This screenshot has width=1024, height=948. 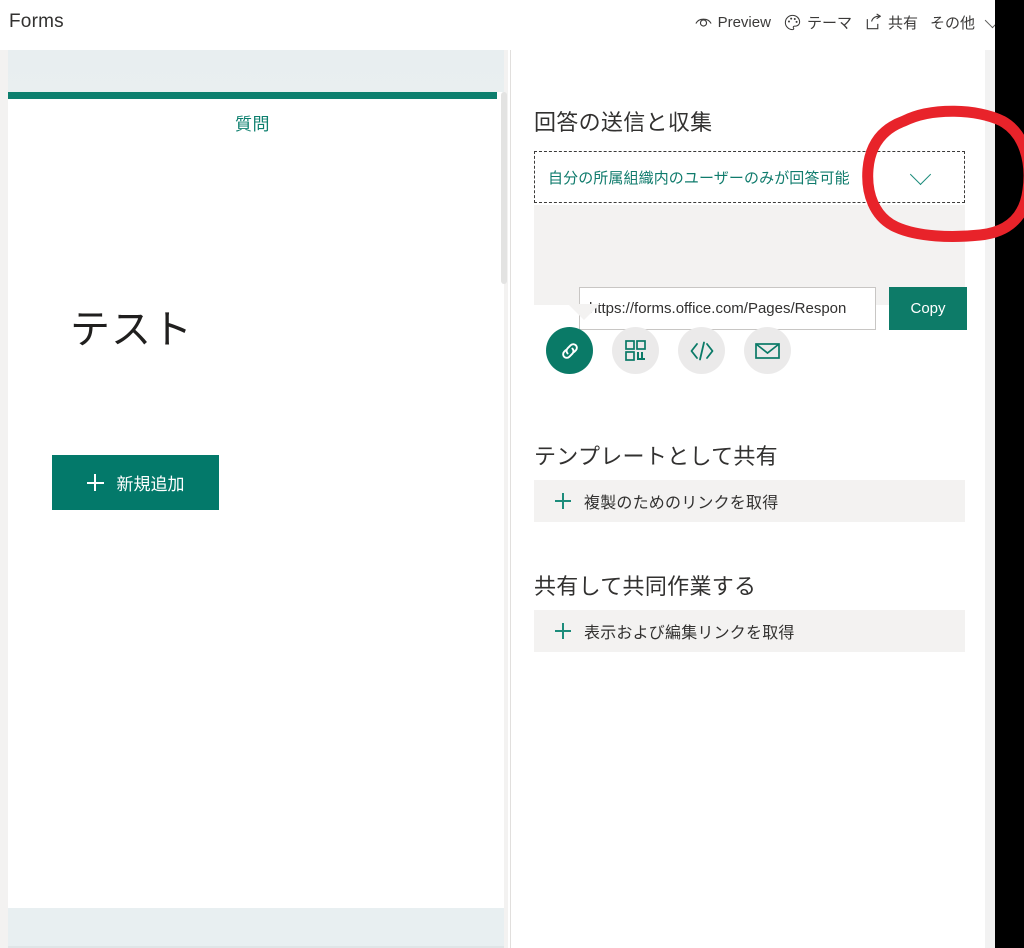 I want to click on theme-label: テーマ, so click(x=829, y=23).